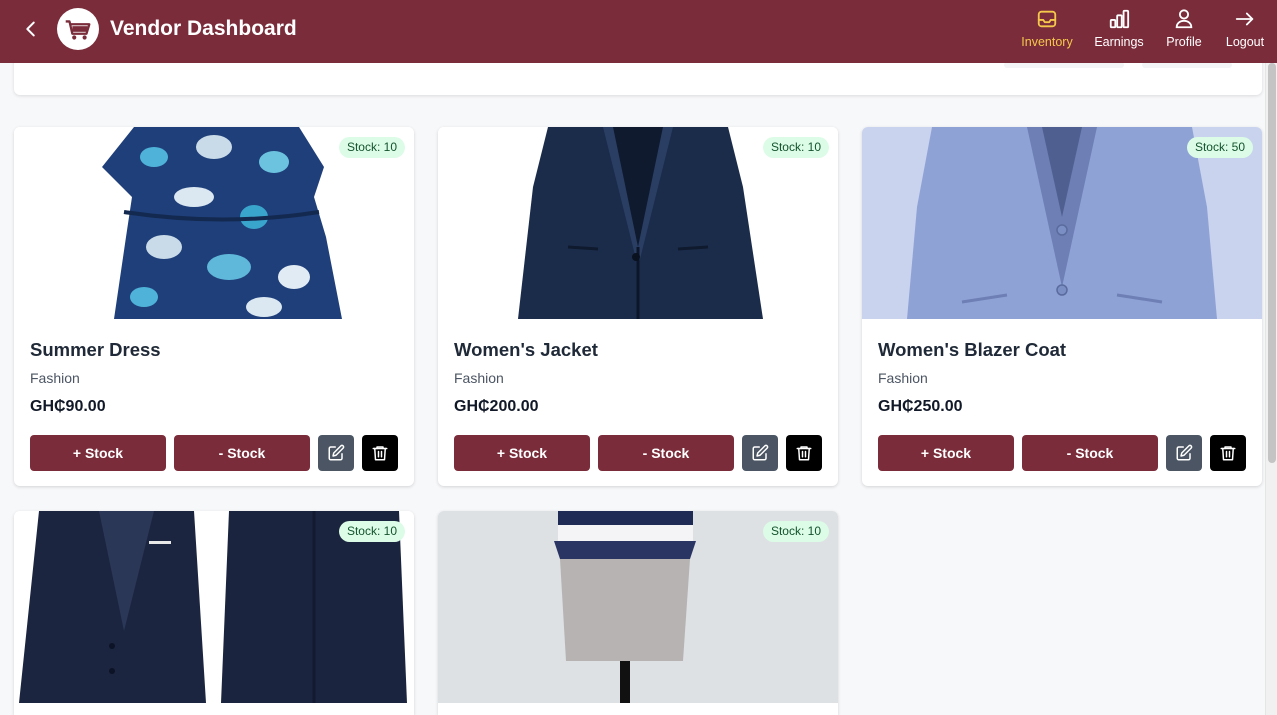 This screenshot has width=1277, height=715. What do you see at coordinates (1219, 147) in the screenshot?
I see `stock-badge: Stock: 50` at bounding box center [1219, 147].